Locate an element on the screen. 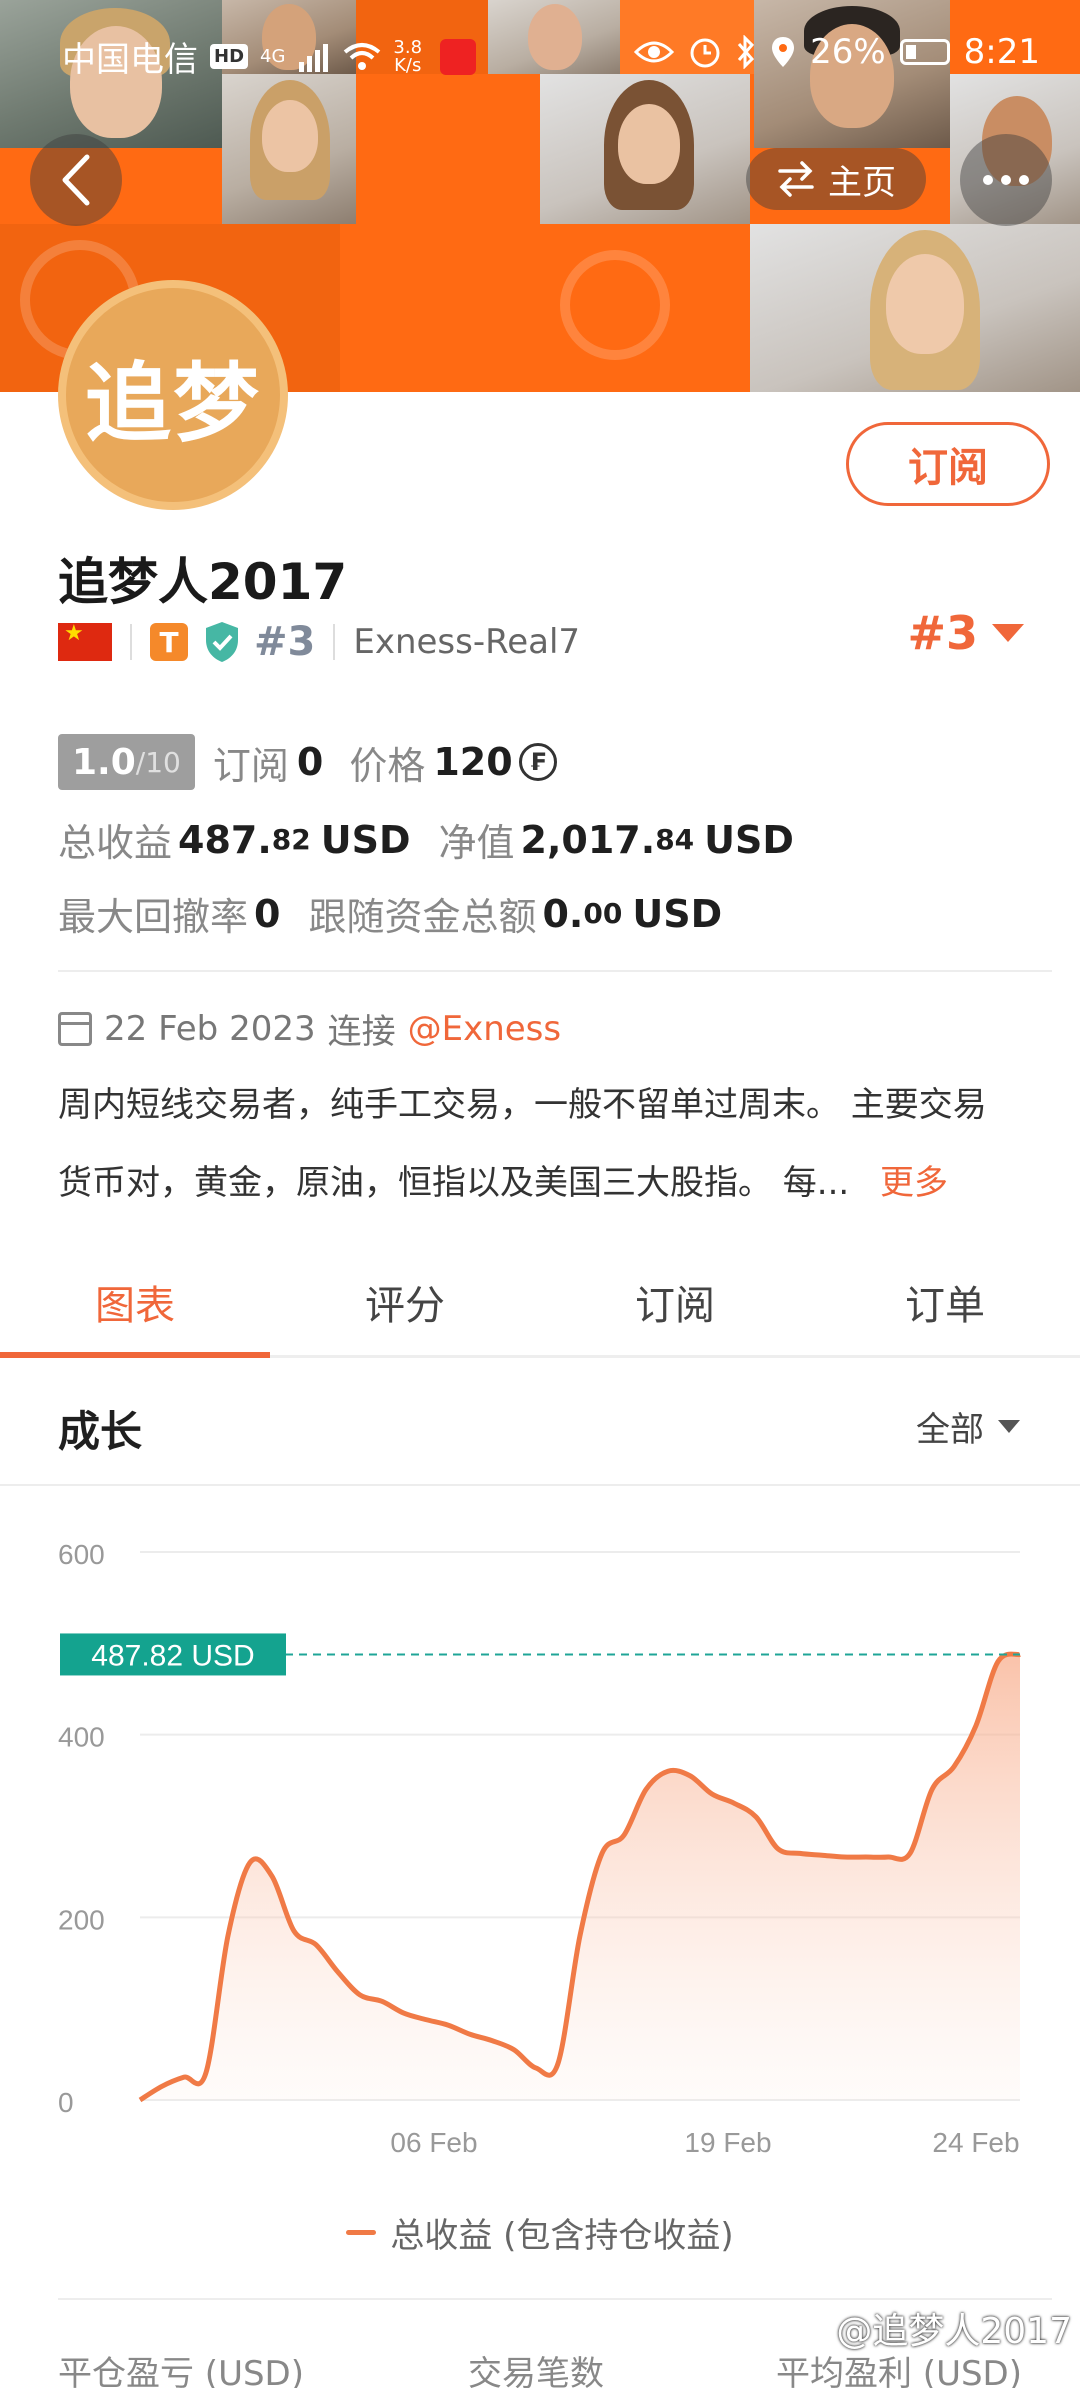 This screenshot has height=2388, width=1080. total-profit-label: 总收益 is located at coordinates (115, 843).